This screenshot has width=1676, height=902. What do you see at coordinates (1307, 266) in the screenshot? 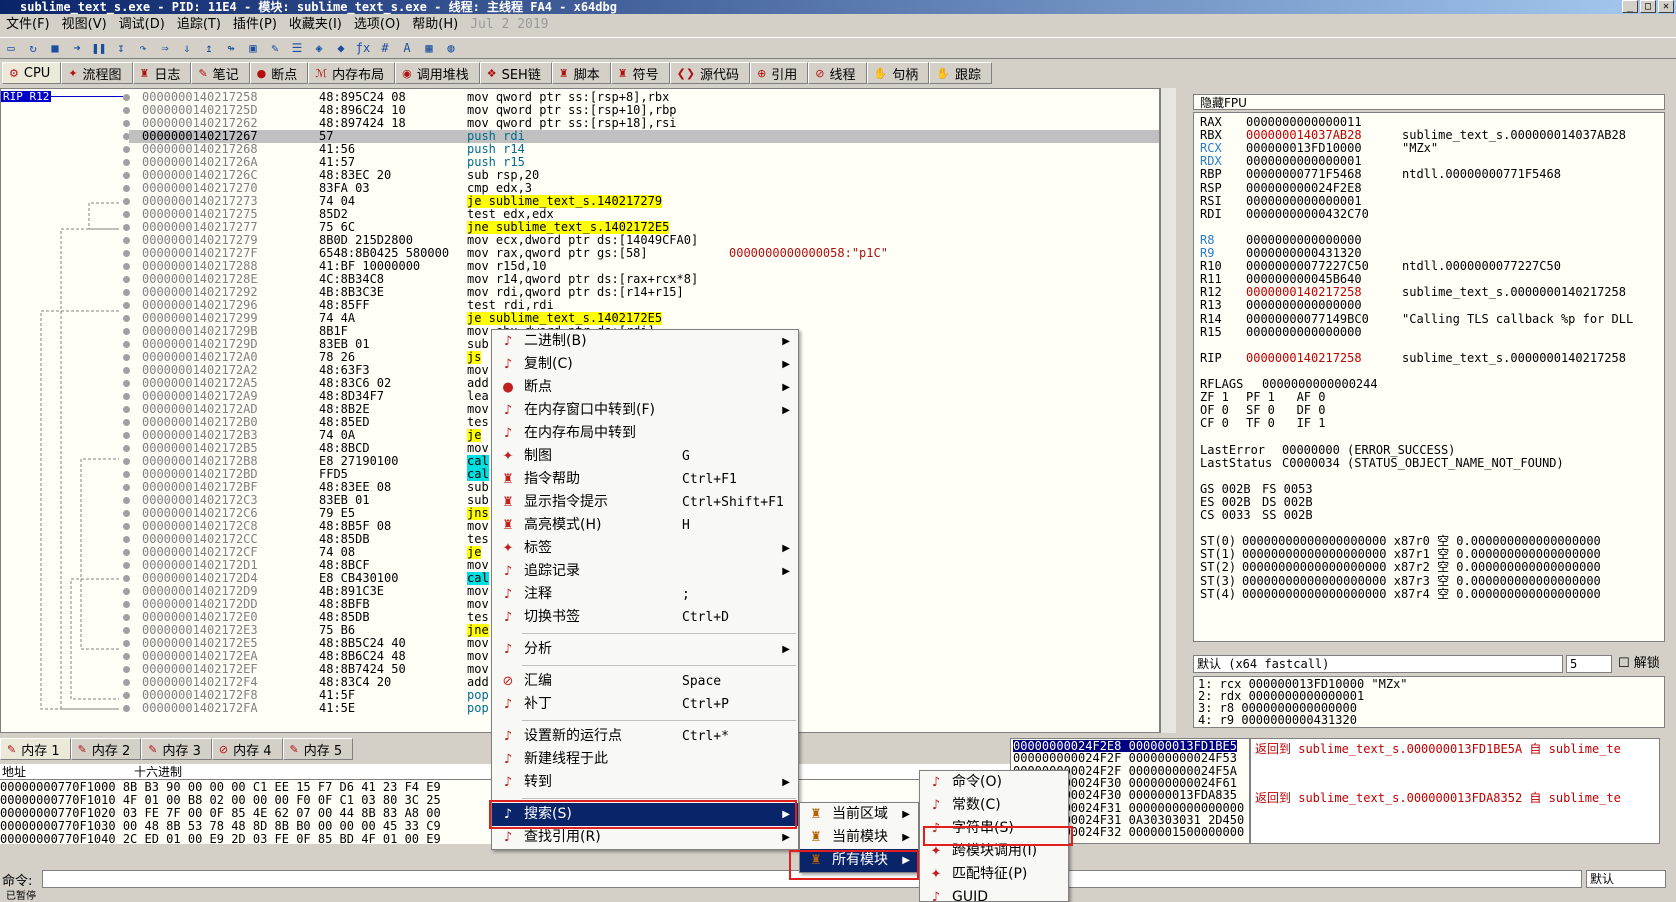
I see `register-value: 00000000077227C50` at bounding box center [1307, 266].